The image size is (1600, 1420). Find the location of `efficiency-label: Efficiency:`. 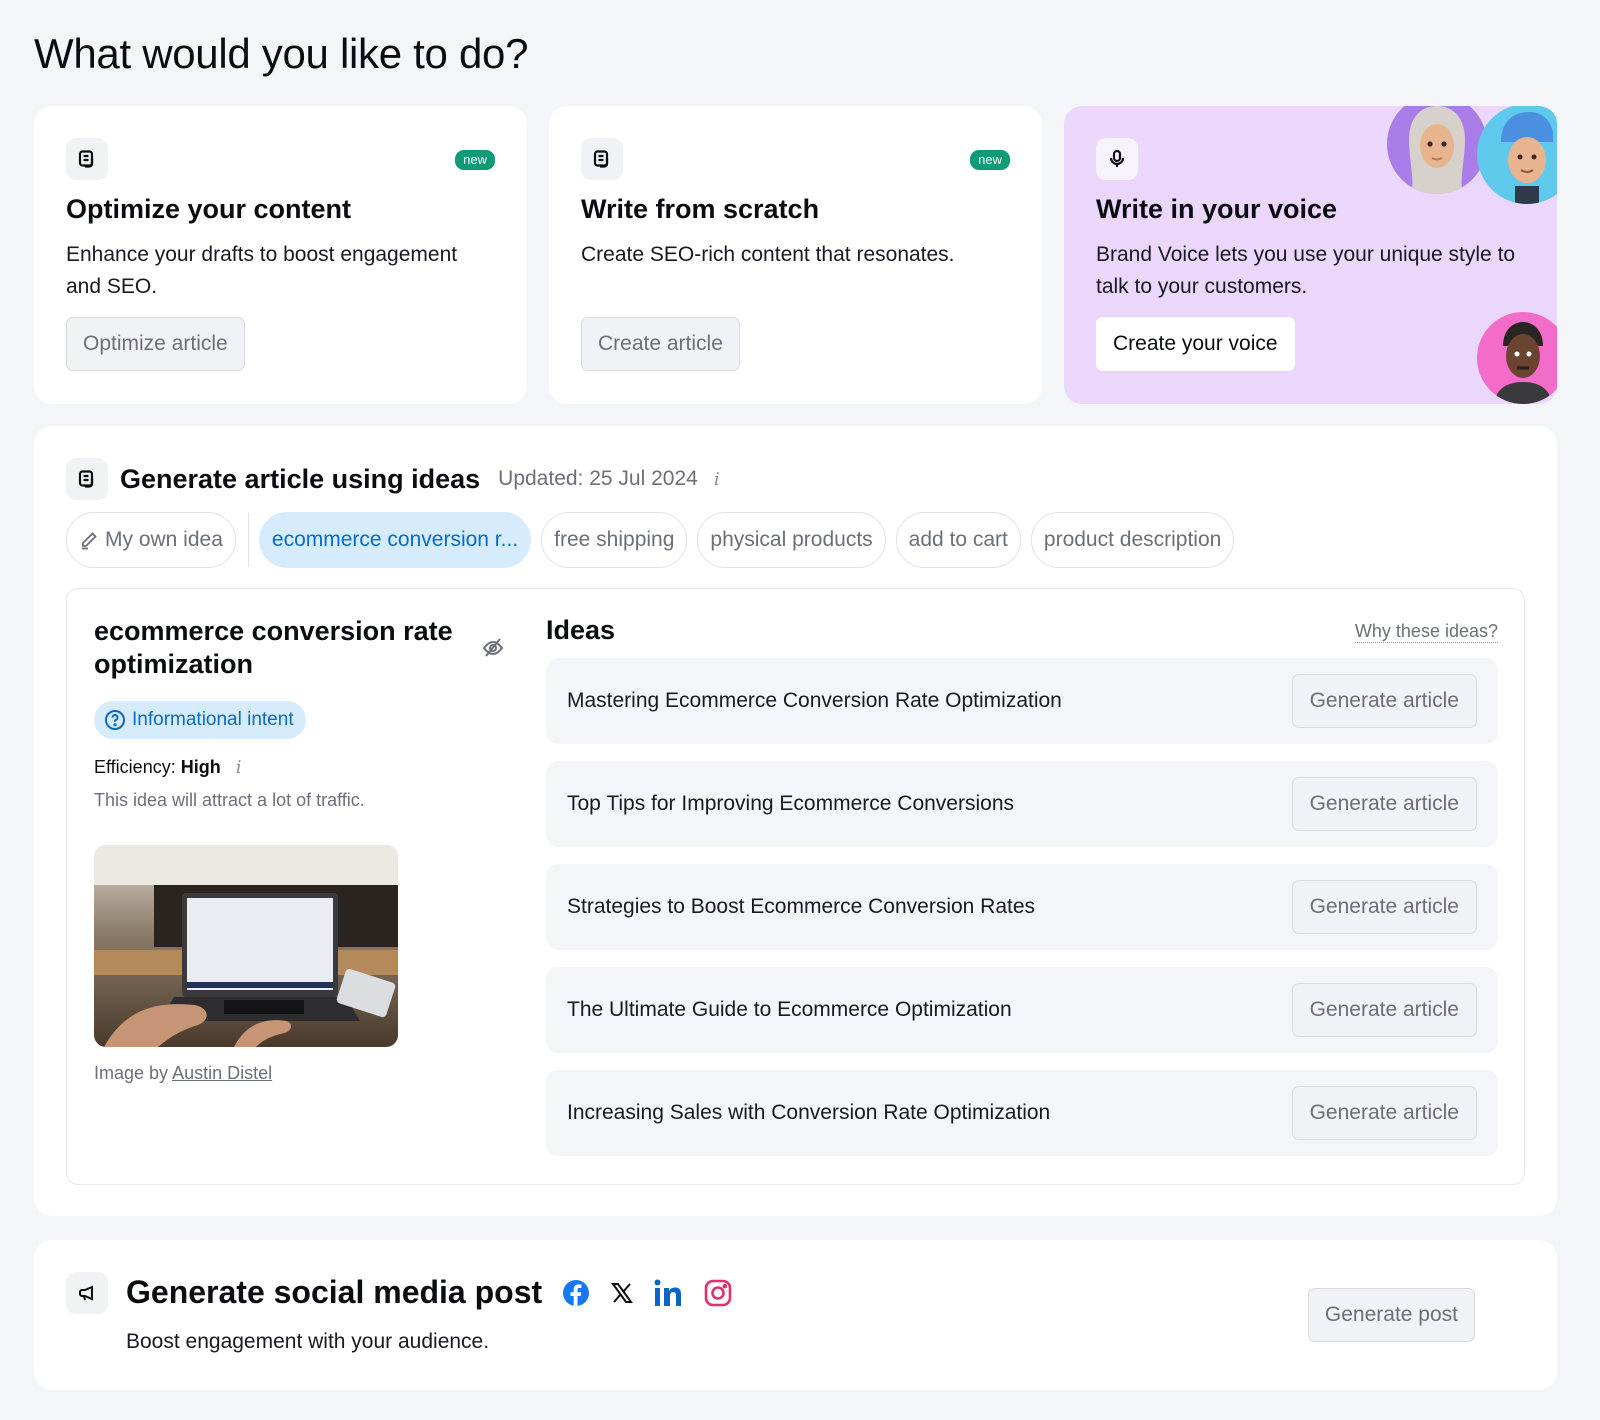

efficiency-label: Efficiency: is located at coordinates (135, 767).